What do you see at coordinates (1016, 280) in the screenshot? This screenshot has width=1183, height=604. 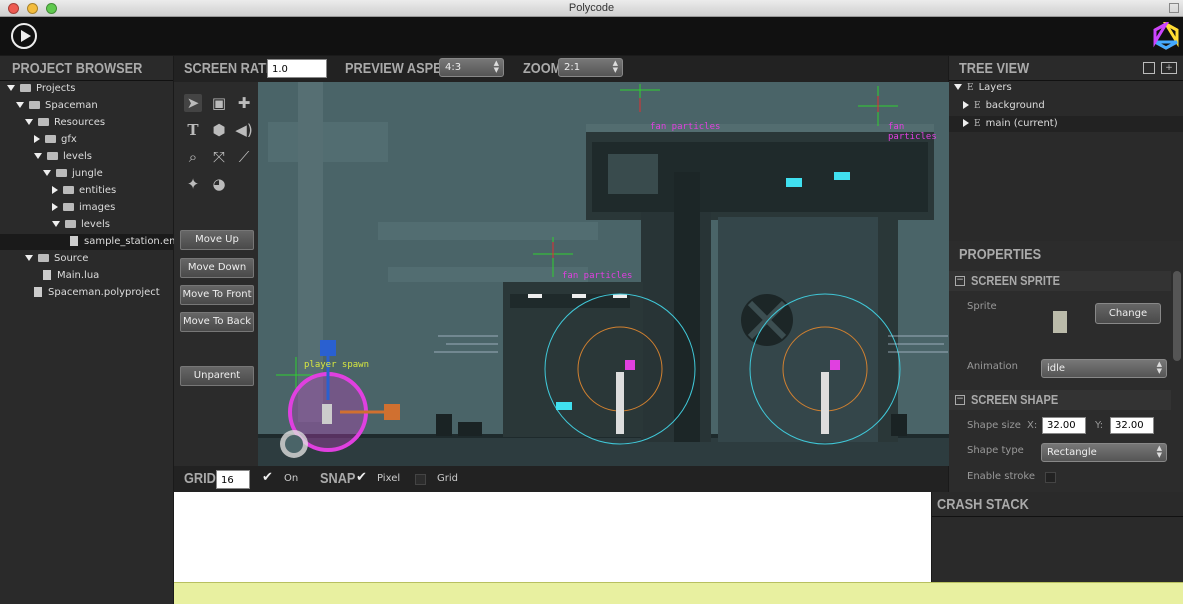 I see `screen-sprite-heading: SCREEN SPRITE` at bounding box center [1016, 280].